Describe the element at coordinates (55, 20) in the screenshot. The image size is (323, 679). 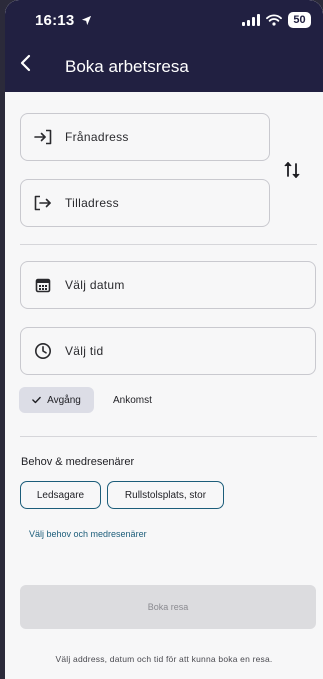
I see `status-time-text: 16:13` at that location.